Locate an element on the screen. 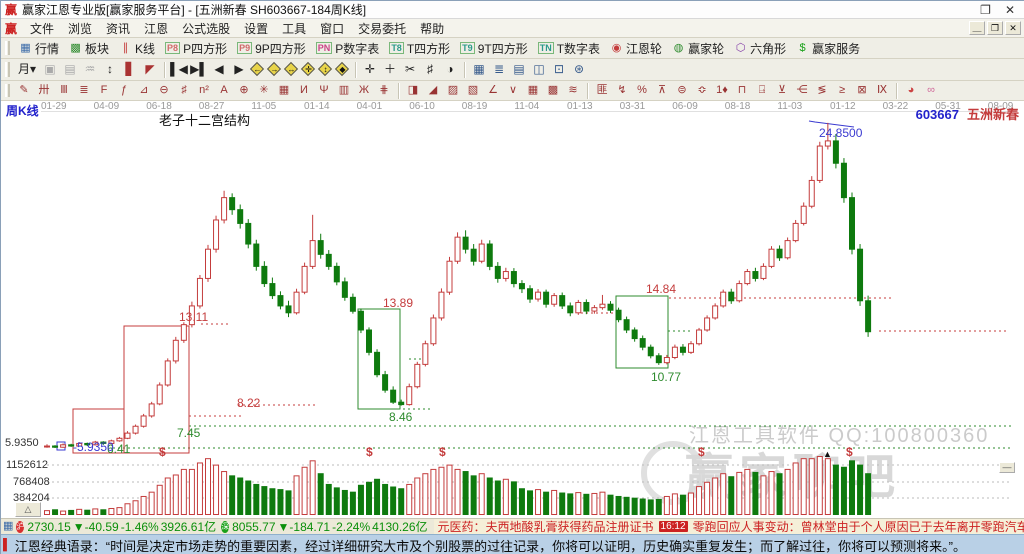 This screenshot has width=1024, height=554. t-square-button: T8 T四方形 is located at coordinates (419, 48).